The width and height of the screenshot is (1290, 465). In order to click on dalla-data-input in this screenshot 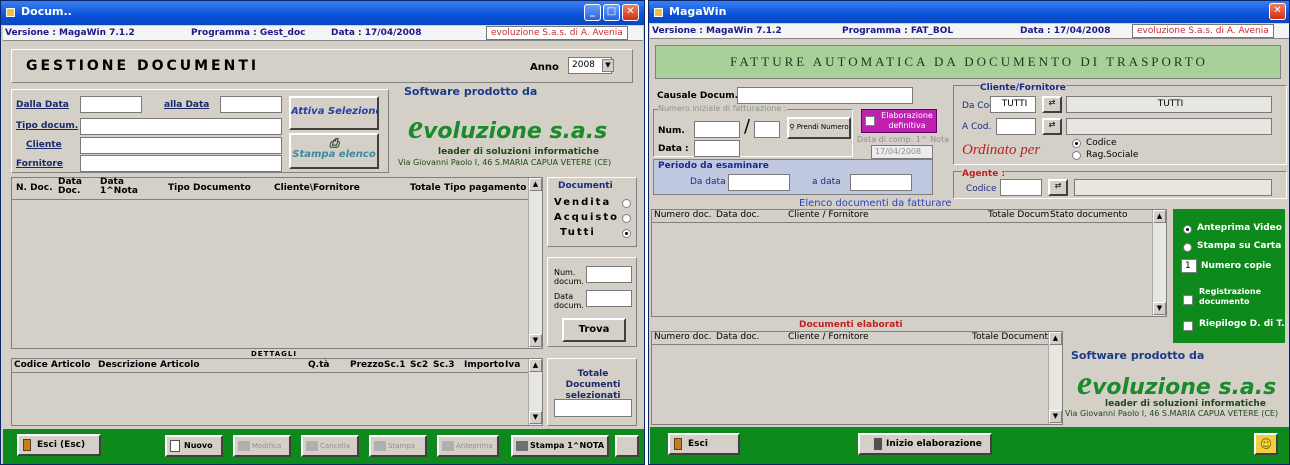, I will do `click(111, 104)`.